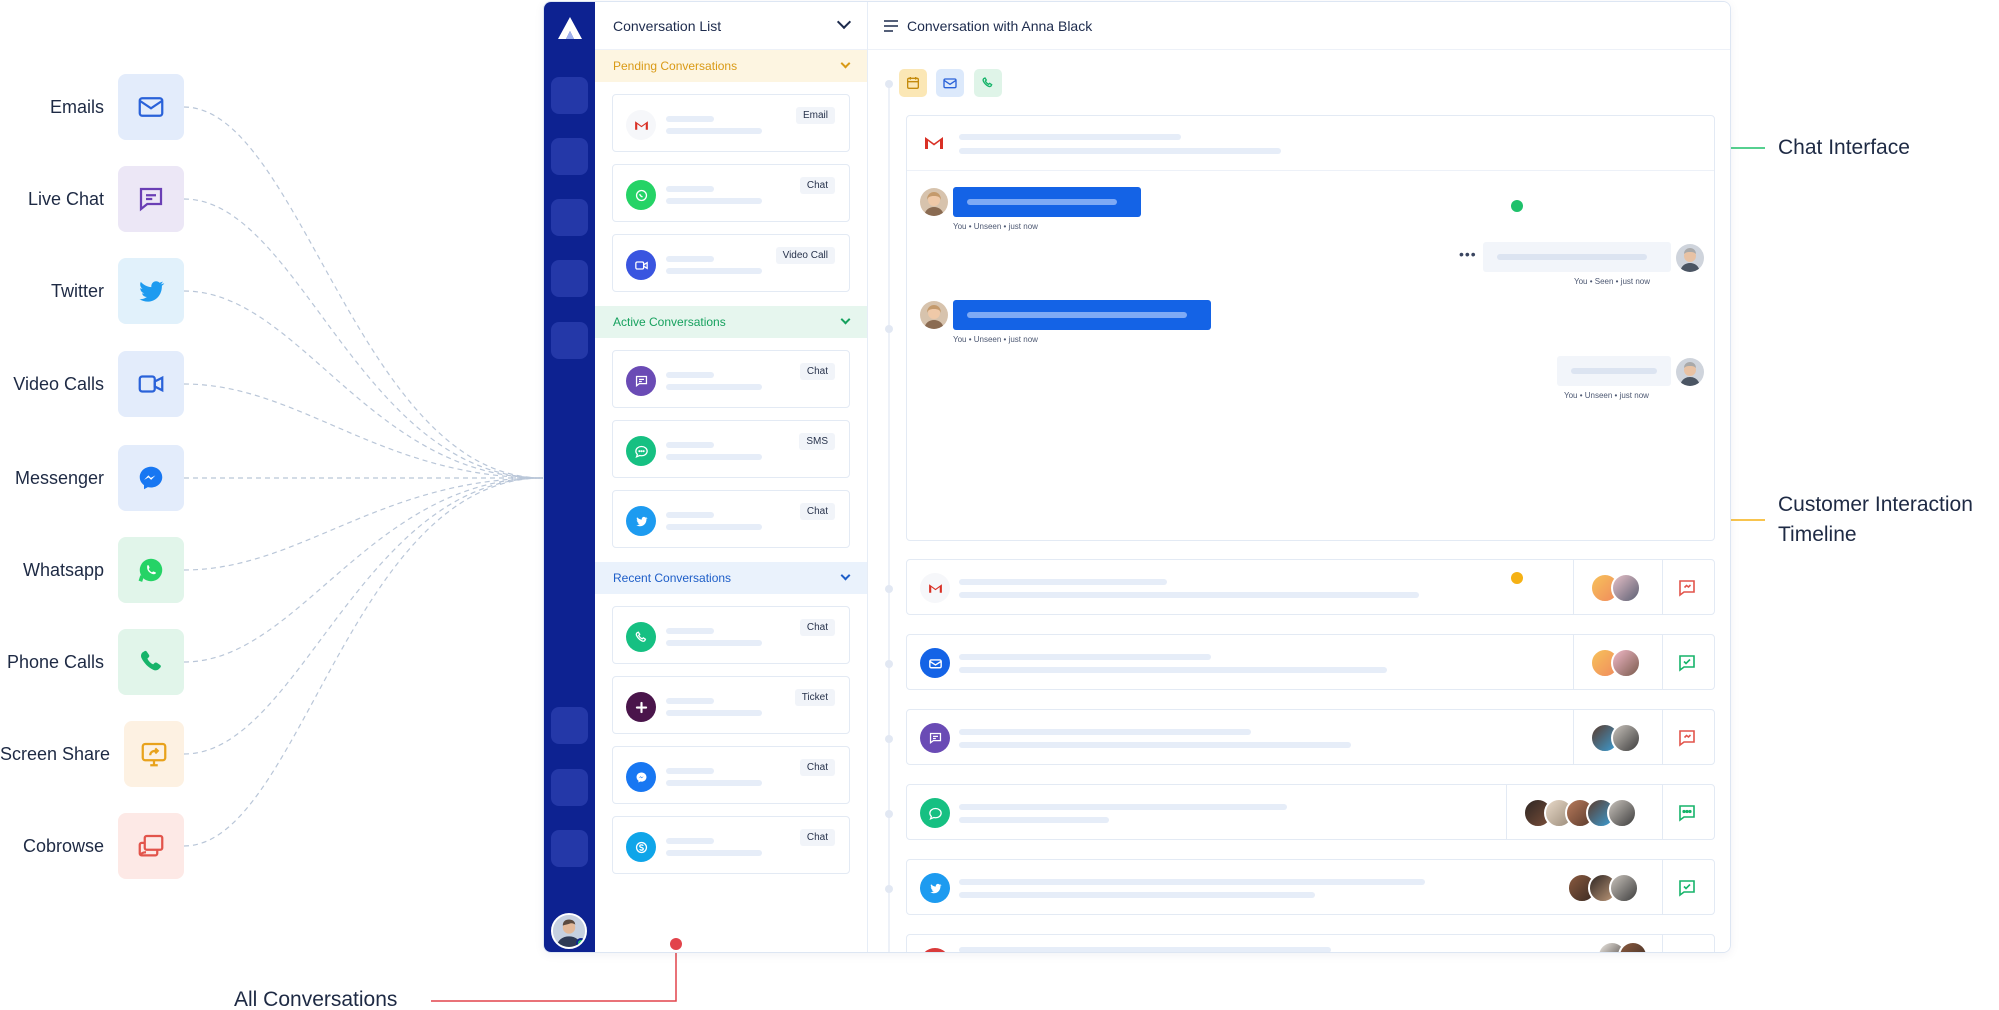 This screenshot has width=1999, height=1010. Describe the element at coordinates (59, 477) in the screenshot. I see `channel-label: Messenger` at that location.